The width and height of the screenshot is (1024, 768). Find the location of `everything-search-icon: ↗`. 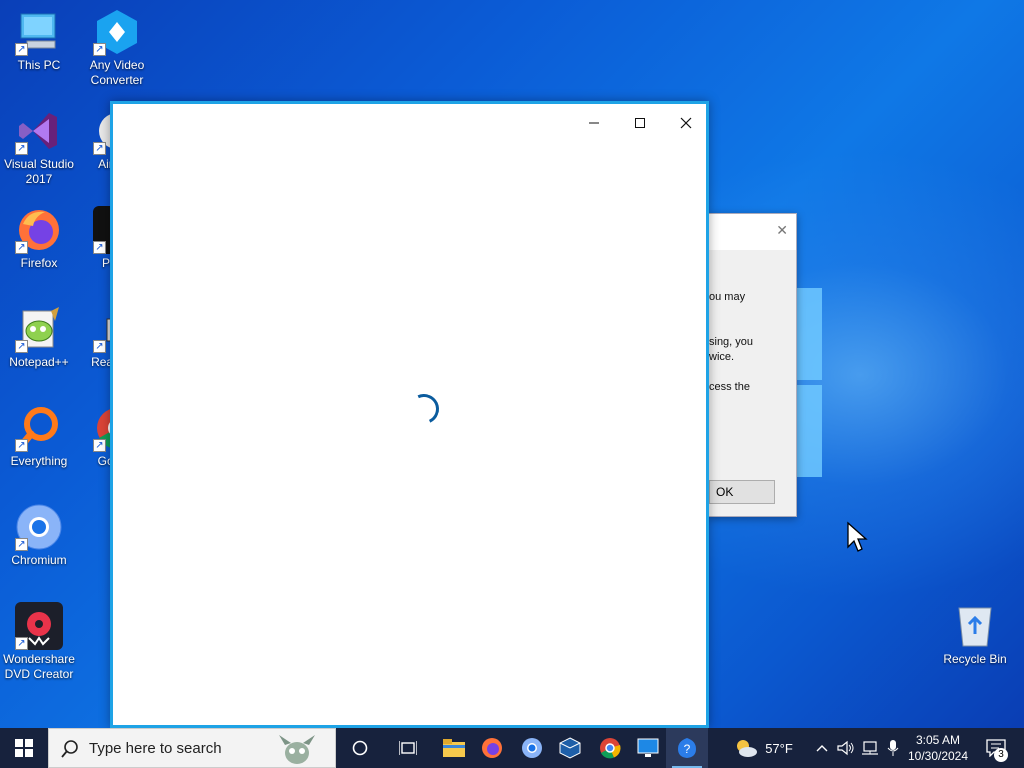

everything-search-icon: ↗ is located at coordinates (39, 428).